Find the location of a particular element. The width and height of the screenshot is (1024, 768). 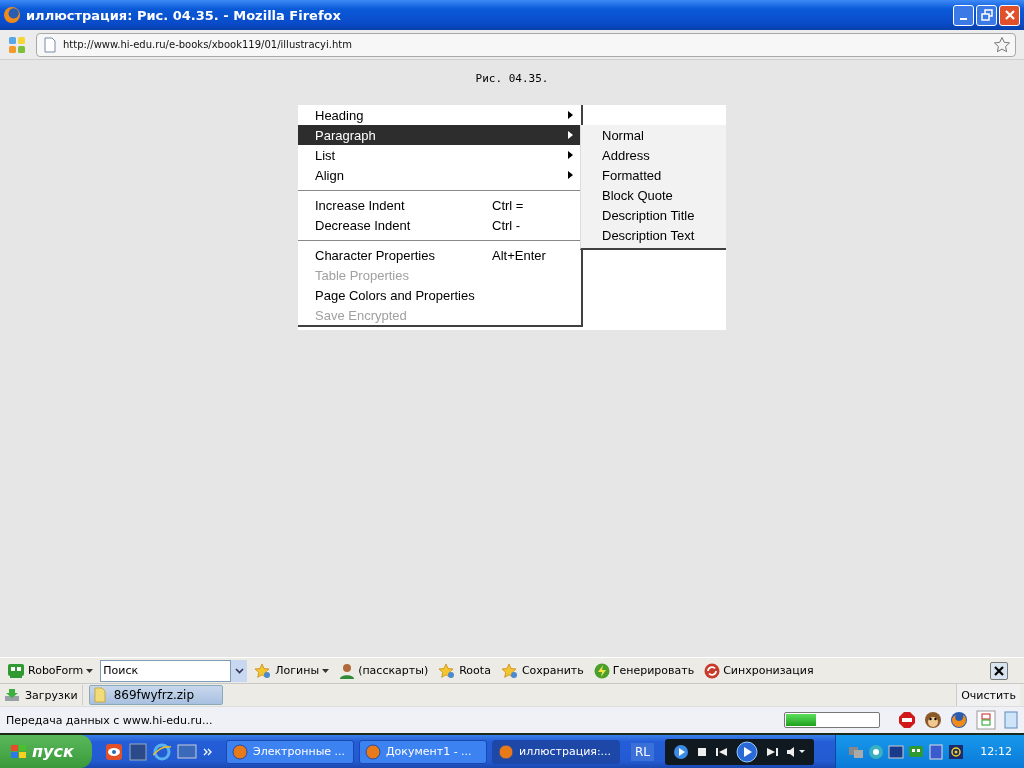

restore-button is located at coordinates (986, 15).